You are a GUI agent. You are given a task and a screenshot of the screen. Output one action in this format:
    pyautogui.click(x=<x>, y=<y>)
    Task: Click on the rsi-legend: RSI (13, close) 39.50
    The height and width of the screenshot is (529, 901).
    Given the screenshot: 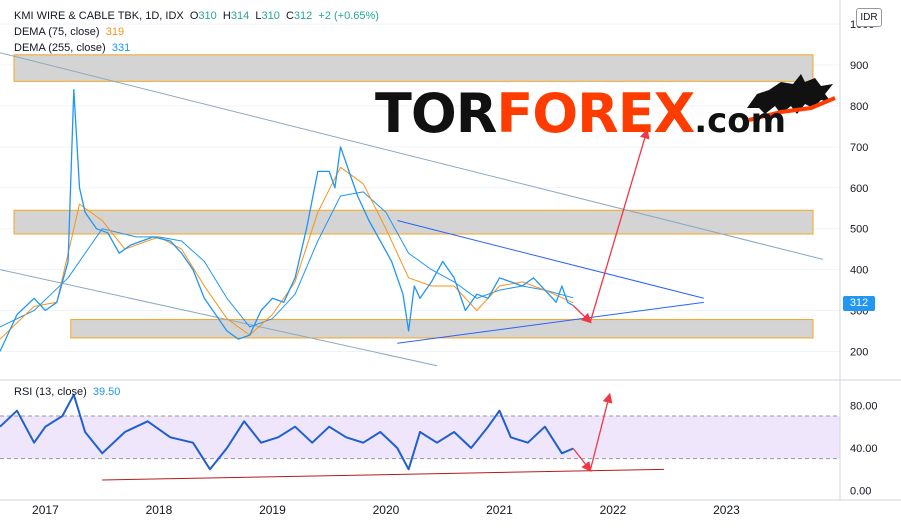 What is the action you would take?
    pyautogui.click(x=67, y=392)
    